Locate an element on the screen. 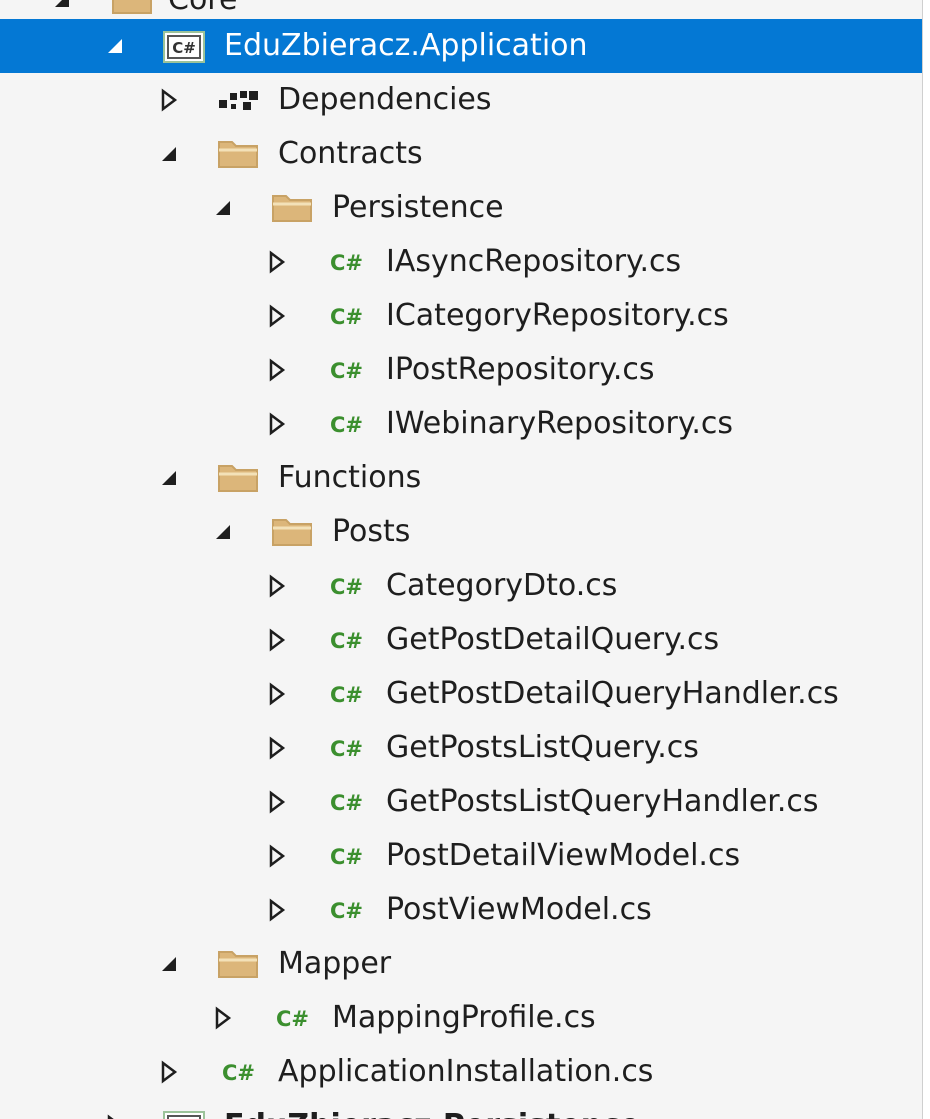 The height and width of the screenshot is (1119, 930). tree-row-file: C# IWebinaryRepository.cs is located at coordinates (461, 424).